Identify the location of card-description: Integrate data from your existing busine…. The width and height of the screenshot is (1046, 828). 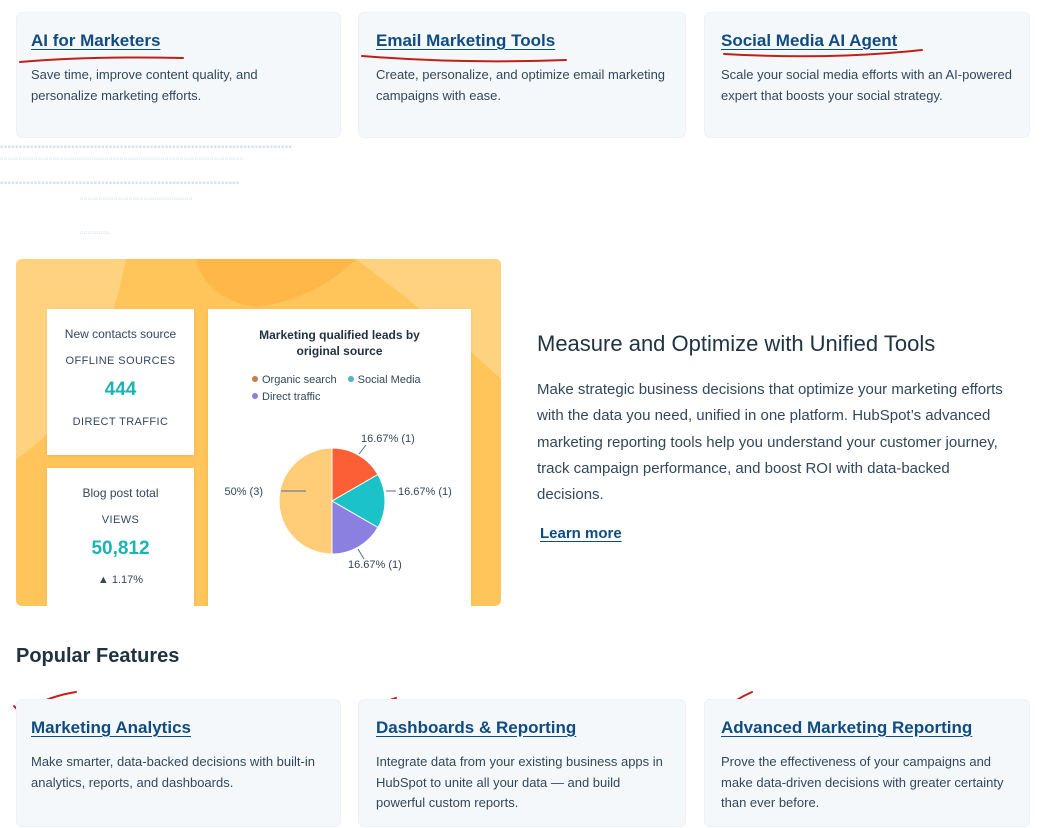
(519, 782).